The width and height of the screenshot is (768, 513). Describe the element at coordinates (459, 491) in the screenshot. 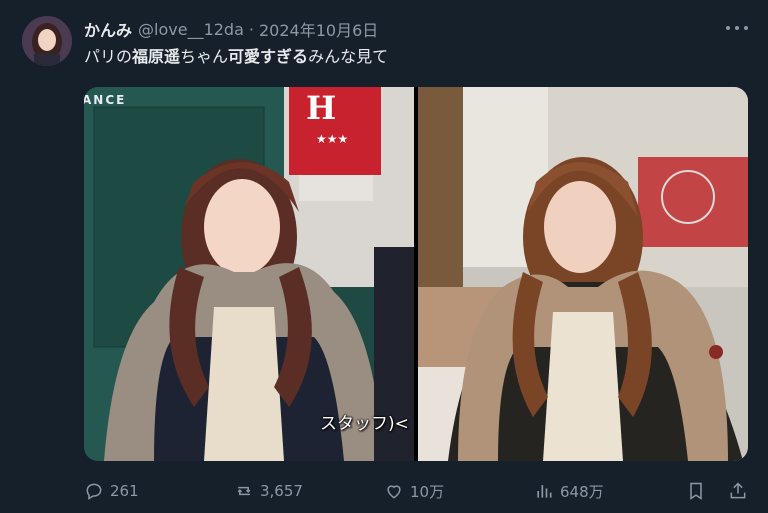

I see `like-button: 10万` at that location.